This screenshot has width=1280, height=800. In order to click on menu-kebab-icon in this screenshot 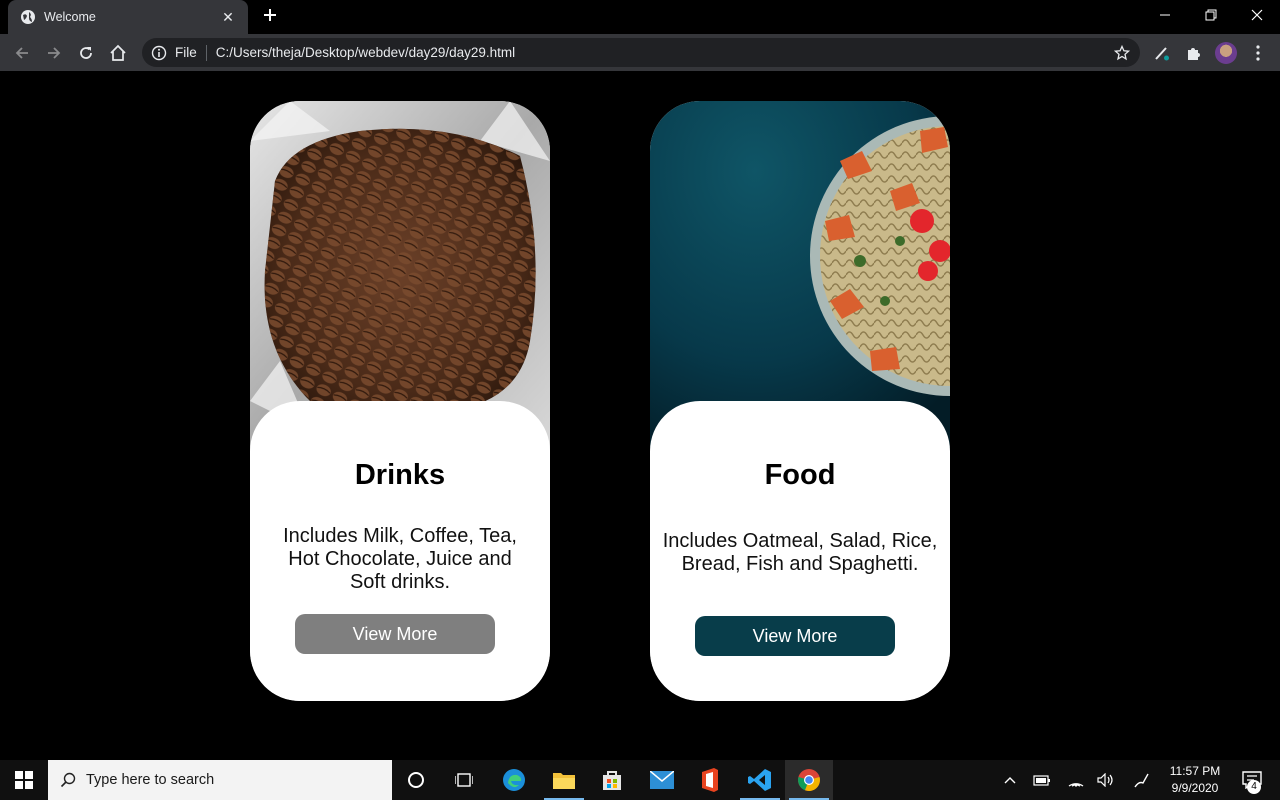, I will do `click(1258, 53)`.